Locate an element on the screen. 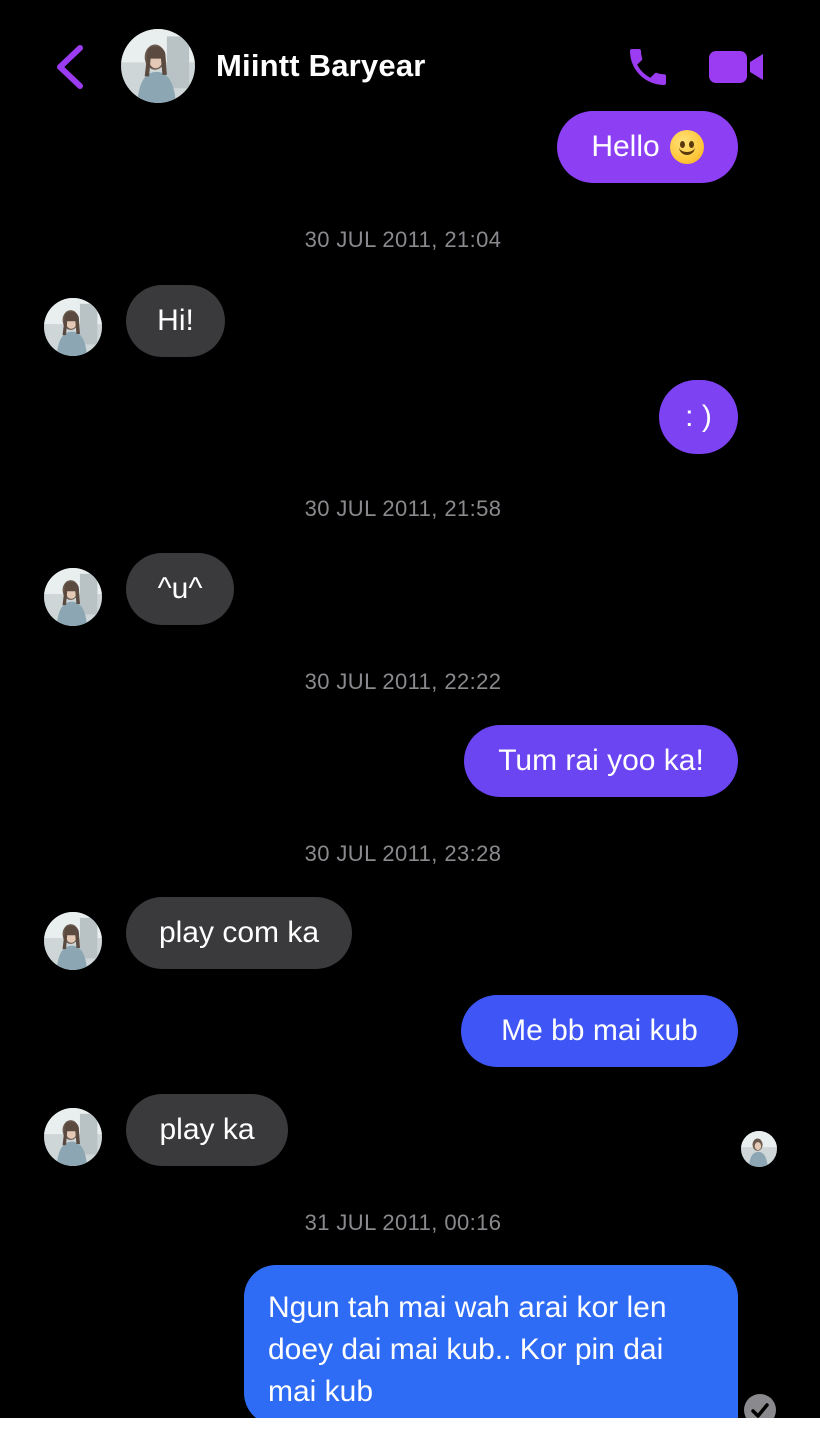  message-bubble-outgoing: Hello is located at coordinates (647, 147).